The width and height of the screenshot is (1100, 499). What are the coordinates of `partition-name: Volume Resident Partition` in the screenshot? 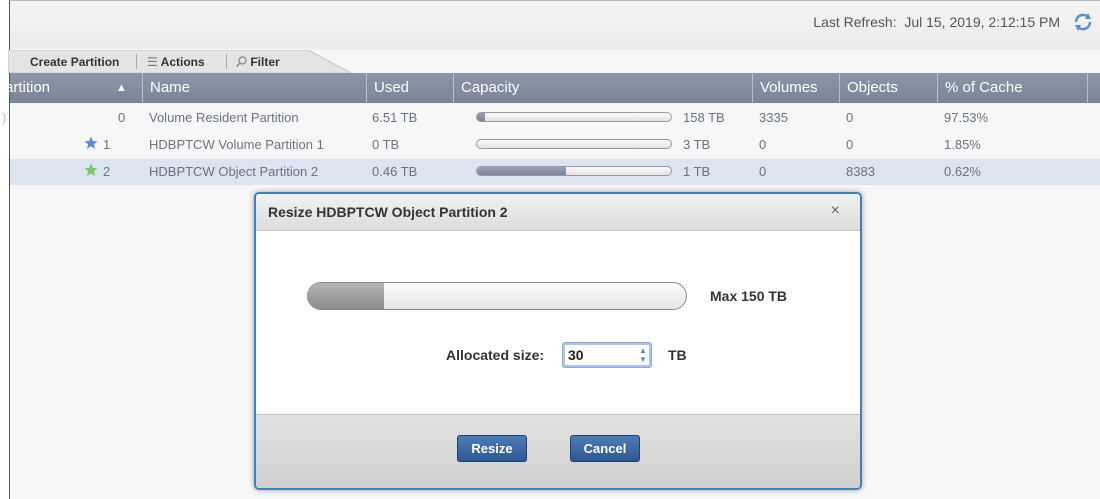 It's located at (224, 117).